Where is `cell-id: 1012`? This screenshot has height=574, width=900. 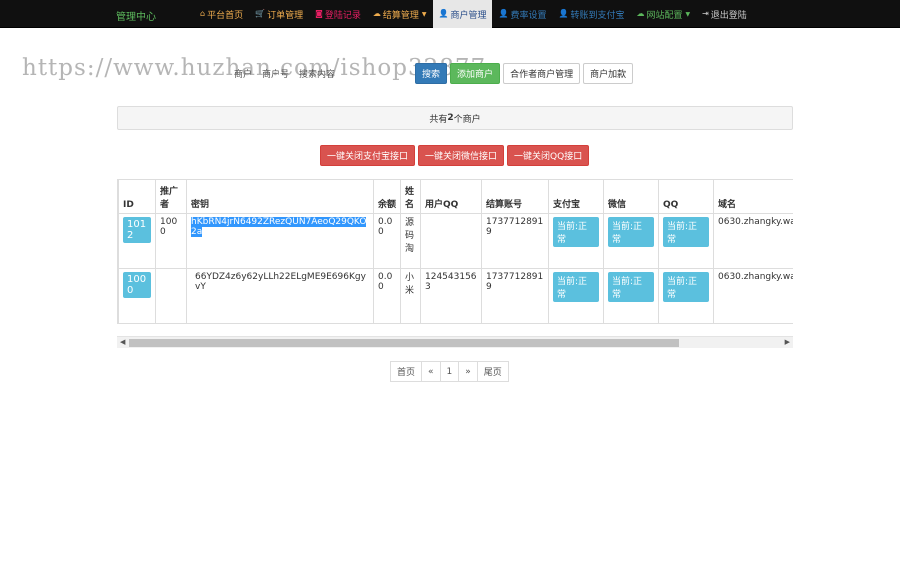
cell-id: 1012 is located at coordinates (137, 241).